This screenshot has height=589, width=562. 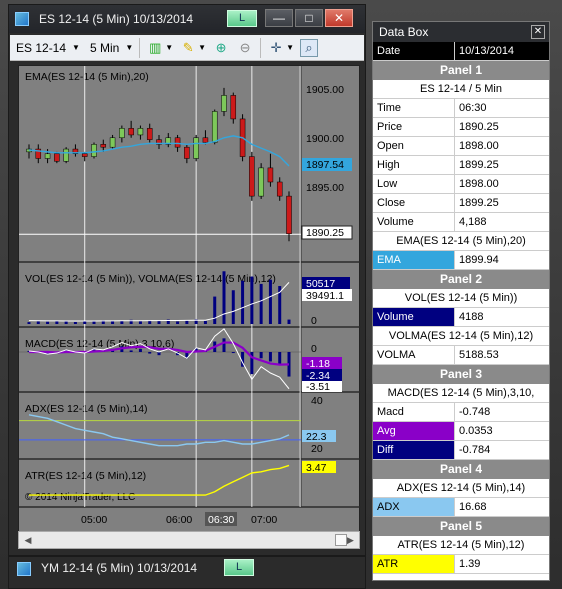 What do you see at coordinates (487, 51) in the screenshot?
I see `date-value: 10/13/2014` at bounding box center [487, 51].